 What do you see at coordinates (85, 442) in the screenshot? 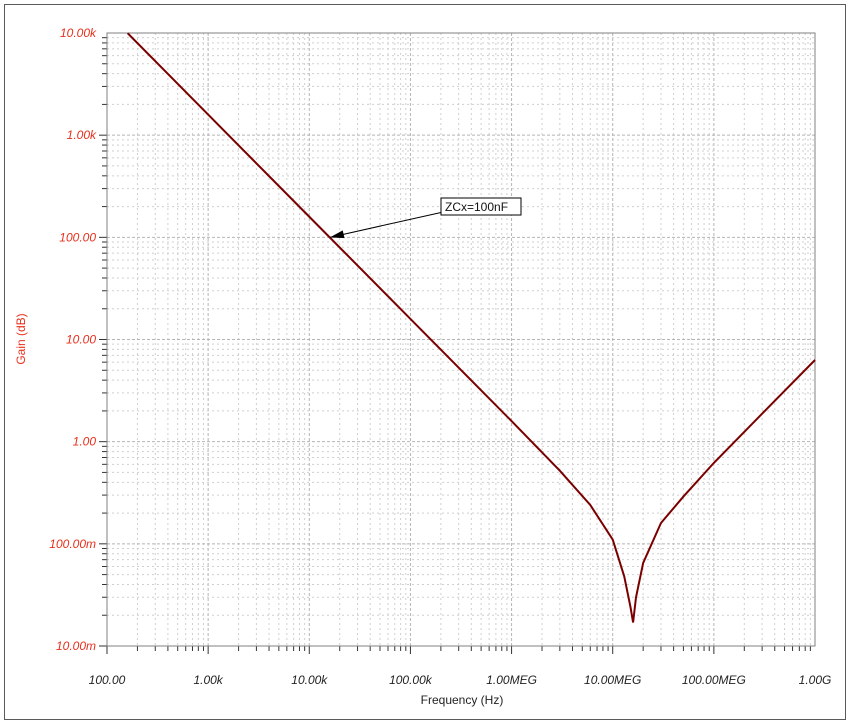
I see `y-tick-label: 1.00` at bounding box center [85, 442].